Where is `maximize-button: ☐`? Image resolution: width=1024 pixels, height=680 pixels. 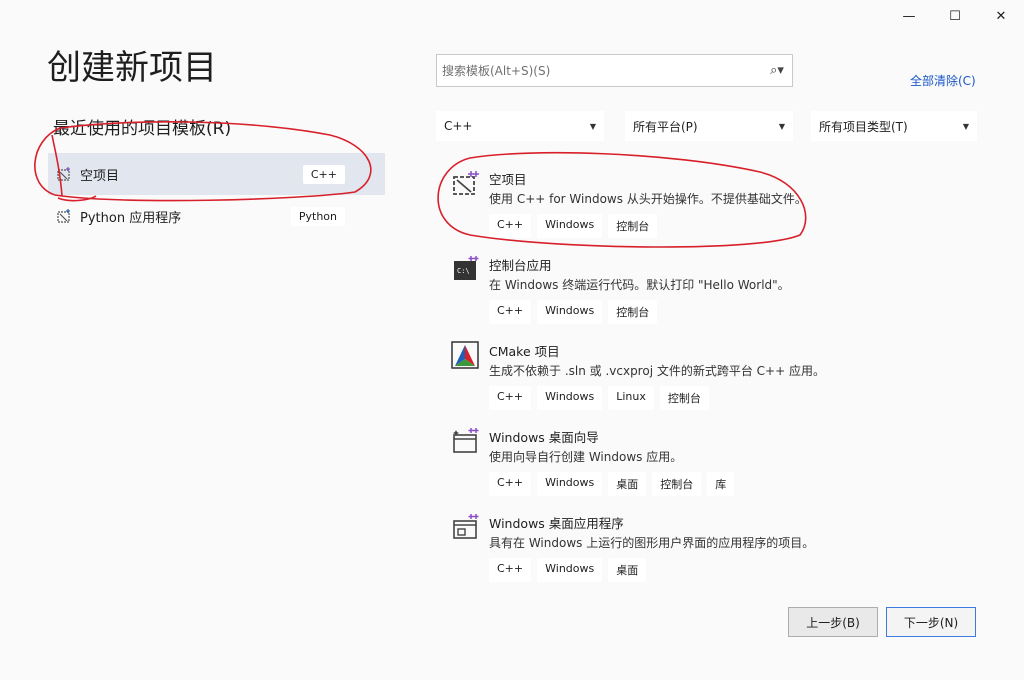
maximize-button: ☐ is located at coordinates (955, 16).